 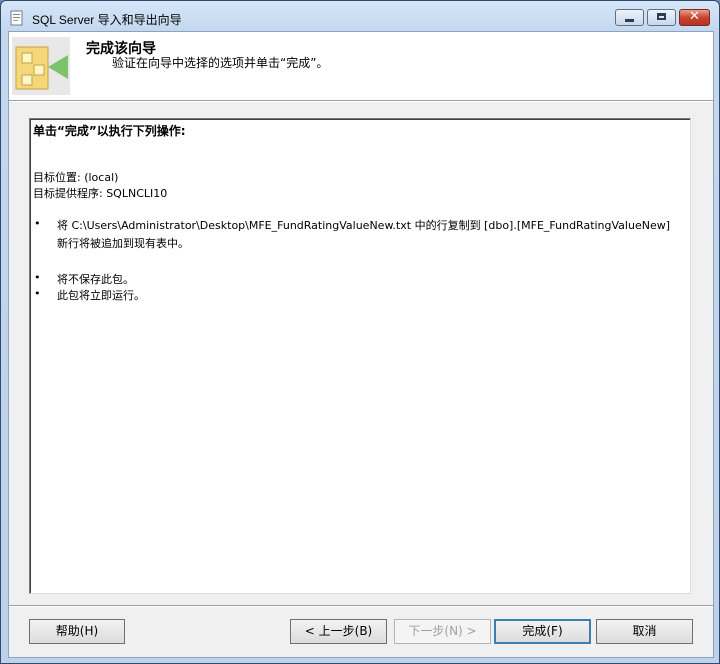 I want to click on maximize-button, so click(x=661, y=17).